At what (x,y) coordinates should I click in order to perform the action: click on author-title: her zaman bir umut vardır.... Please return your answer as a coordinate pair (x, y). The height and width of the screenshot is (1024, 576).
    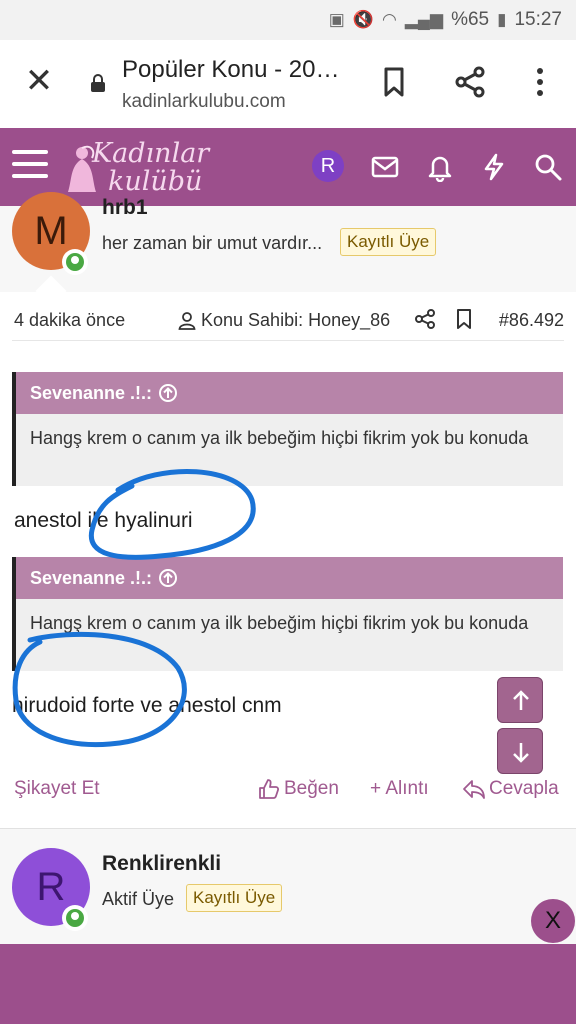
    Looking at the image, I should click on (212, 243).